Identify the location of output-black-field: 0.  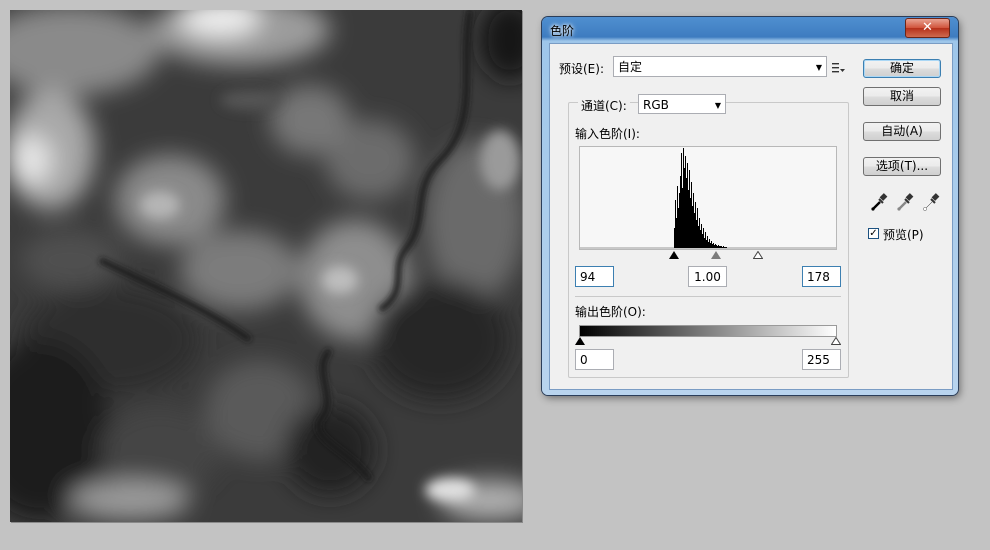
(594, 359).